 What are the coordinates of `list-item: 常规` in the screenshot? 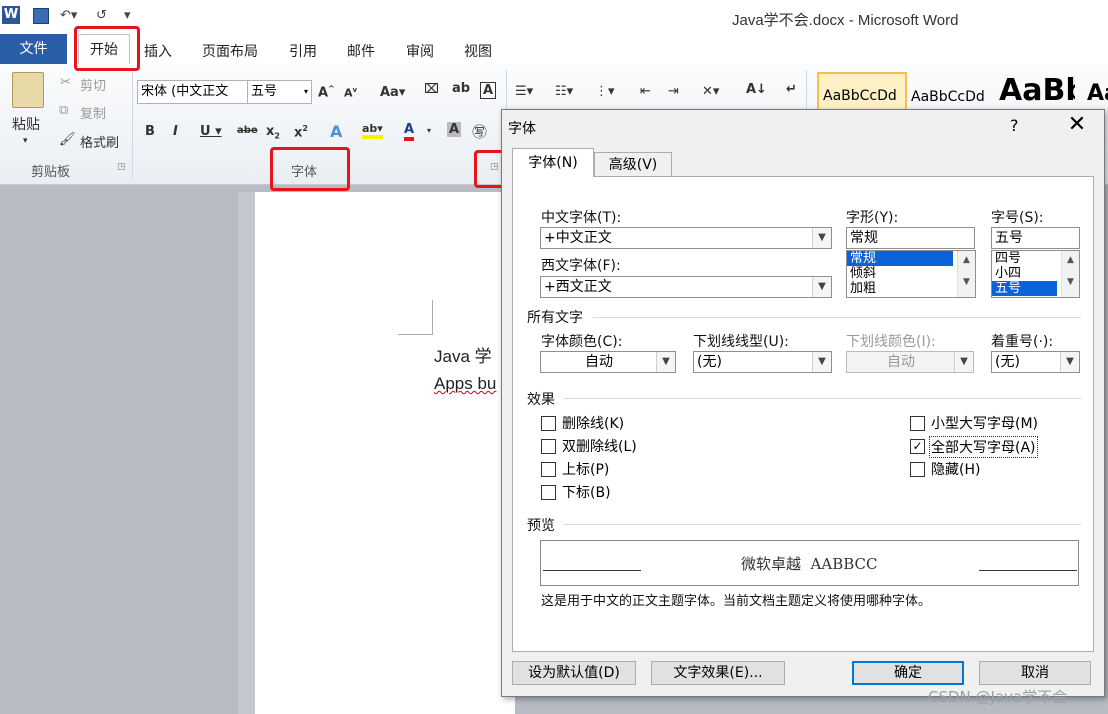 It's located at (900, 258).